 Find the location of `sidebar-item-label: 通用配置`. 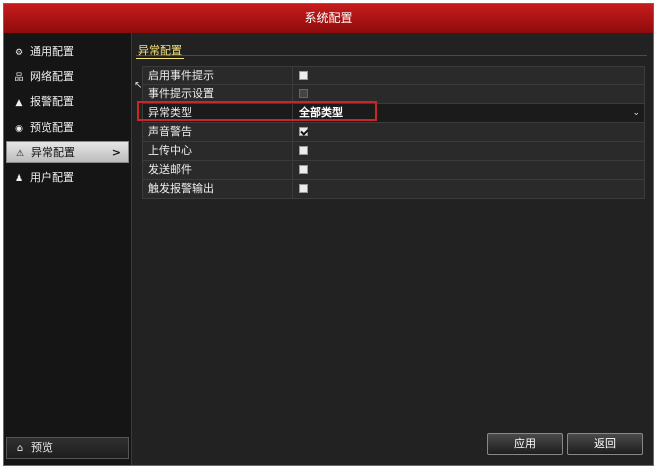

sidebar-item-label: 通用配置 is located at coordinates (52, 51).